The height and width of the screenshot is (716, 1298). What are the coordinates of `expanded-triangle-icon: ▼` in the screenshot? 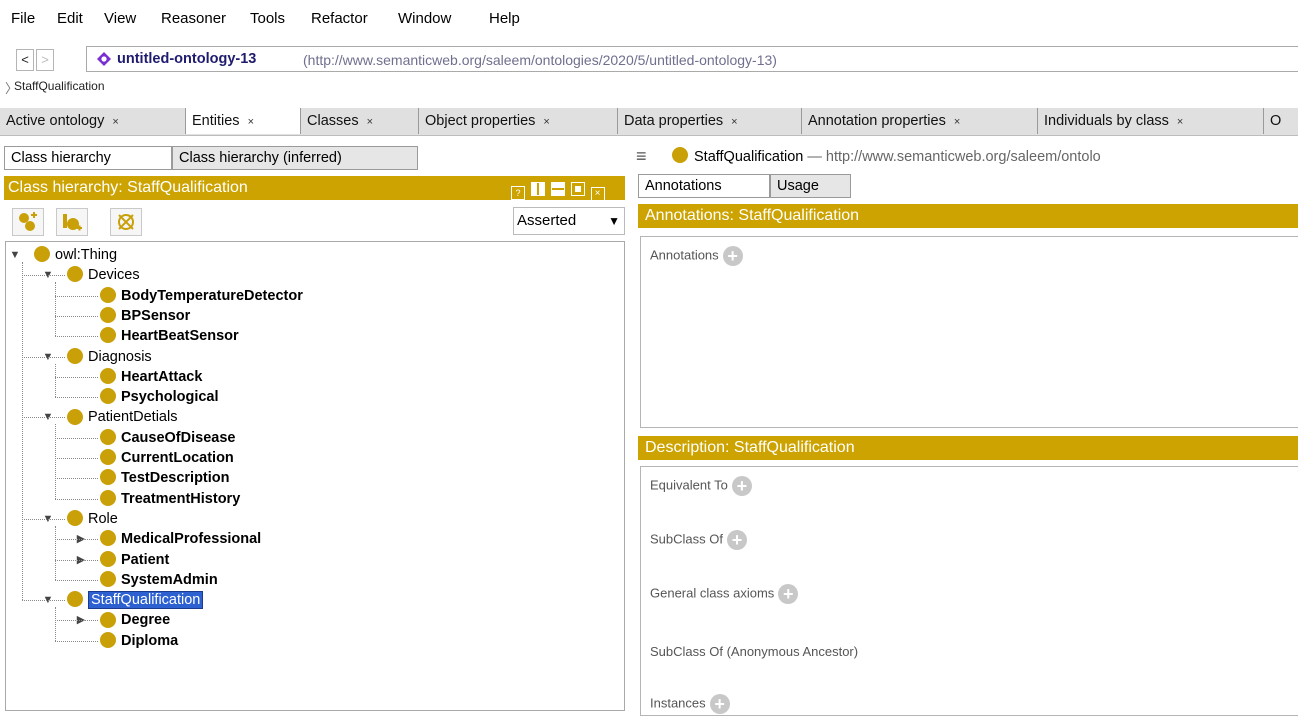 It's located at (15, 255).